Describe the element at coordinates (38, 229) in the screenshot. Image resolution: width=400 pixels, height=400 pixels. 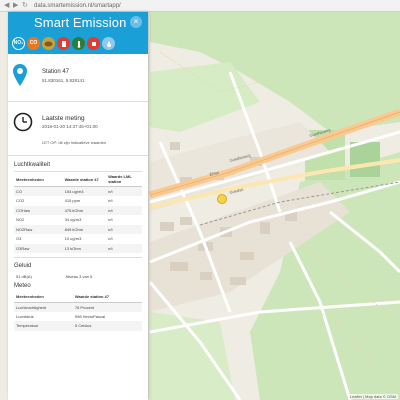
I see `table-cell: NO2Raw` at that location.